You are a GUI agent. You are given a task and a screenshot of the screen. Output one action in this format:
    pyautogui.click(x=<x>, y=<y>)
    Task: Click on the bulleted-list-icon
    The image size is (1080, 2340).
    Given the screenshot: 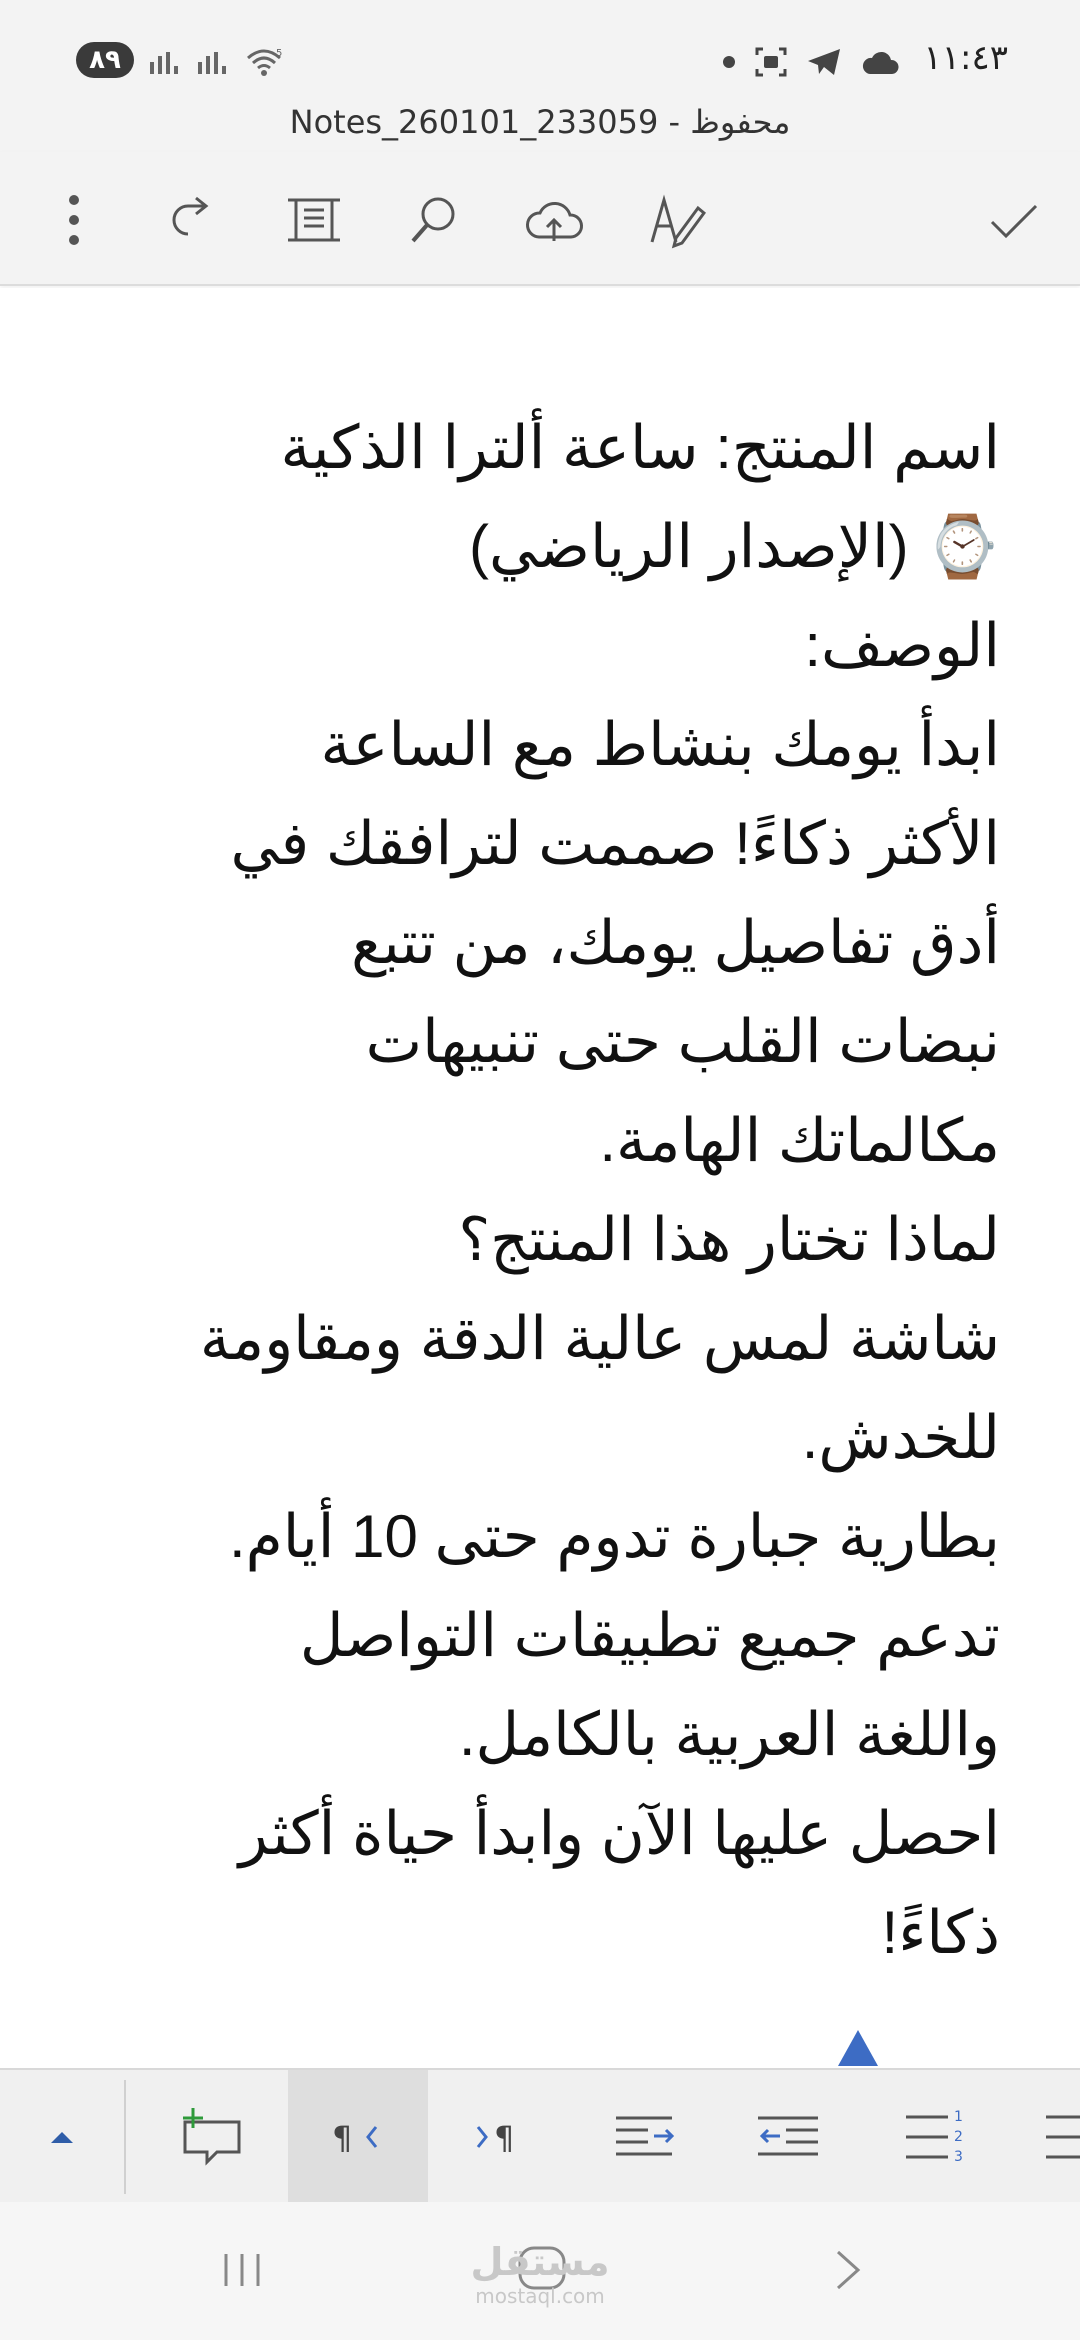 What is the action you would take?
    pyautogui.click(x=1063, y=2137)
    